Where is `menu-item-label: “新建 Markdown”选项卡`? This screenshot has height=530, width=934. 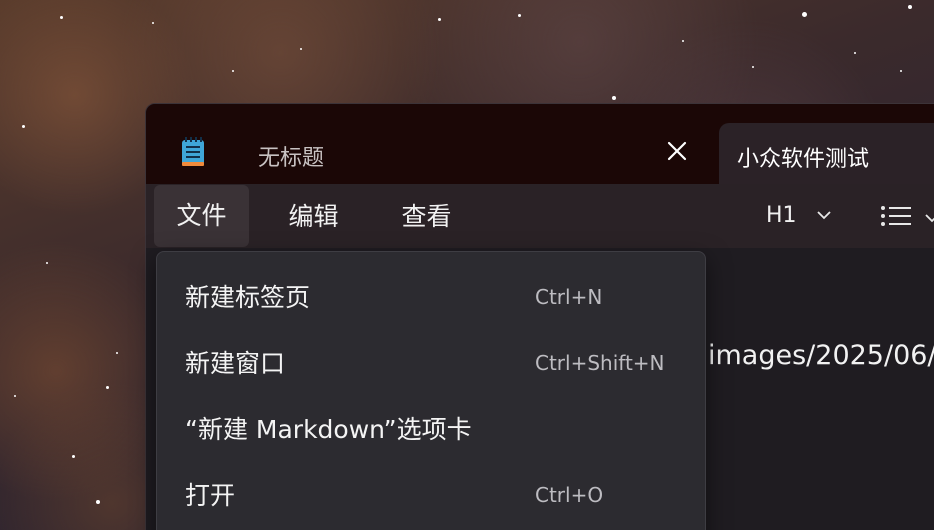
menu-item-label: “新建 Markdown”选项卡 is located at coordinates (328, 429).